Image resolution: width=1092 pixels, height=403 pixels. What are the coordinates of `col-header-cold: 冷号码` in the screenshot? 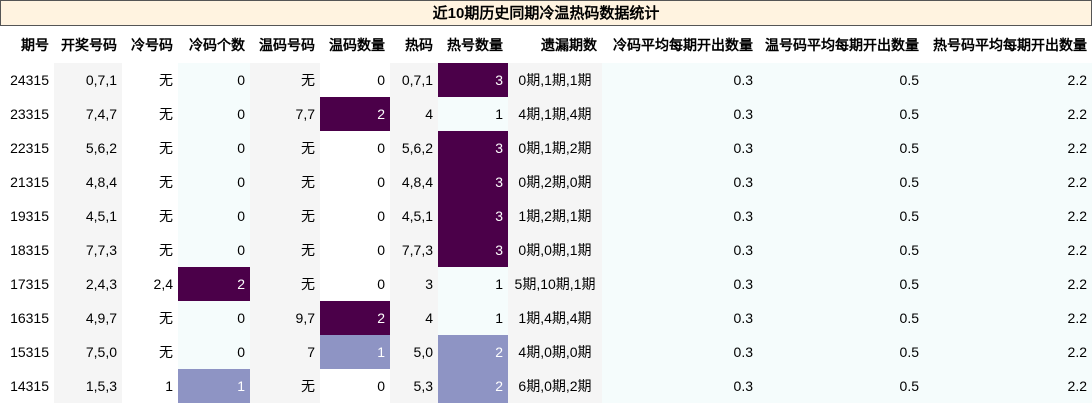 It's located at (152, 44).